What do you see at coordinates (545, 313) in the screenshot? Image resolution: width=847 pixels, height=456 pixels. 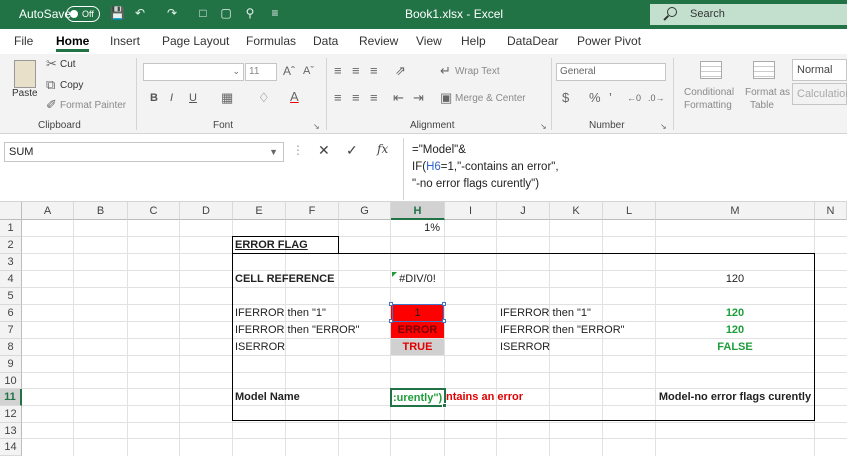 I see `cell-j6: IFERROR then "1"` at bounding box center [545, 313].